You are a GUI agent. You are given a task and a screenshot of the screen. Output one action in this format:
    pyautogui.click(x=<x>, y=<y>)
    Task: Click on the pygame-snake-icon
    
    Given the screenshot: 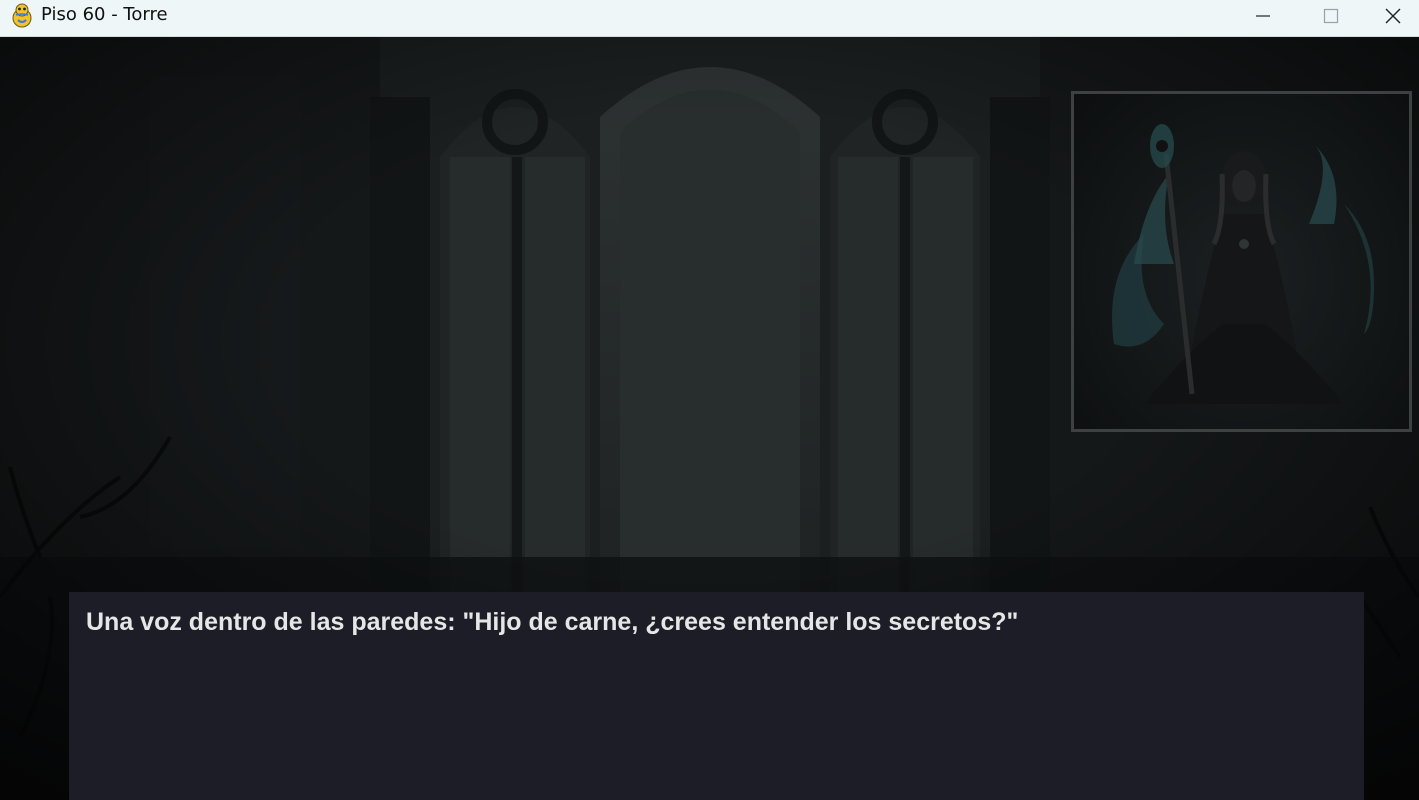 What is the action you would take?
    pyautogui.click(x=22, y=16)
    